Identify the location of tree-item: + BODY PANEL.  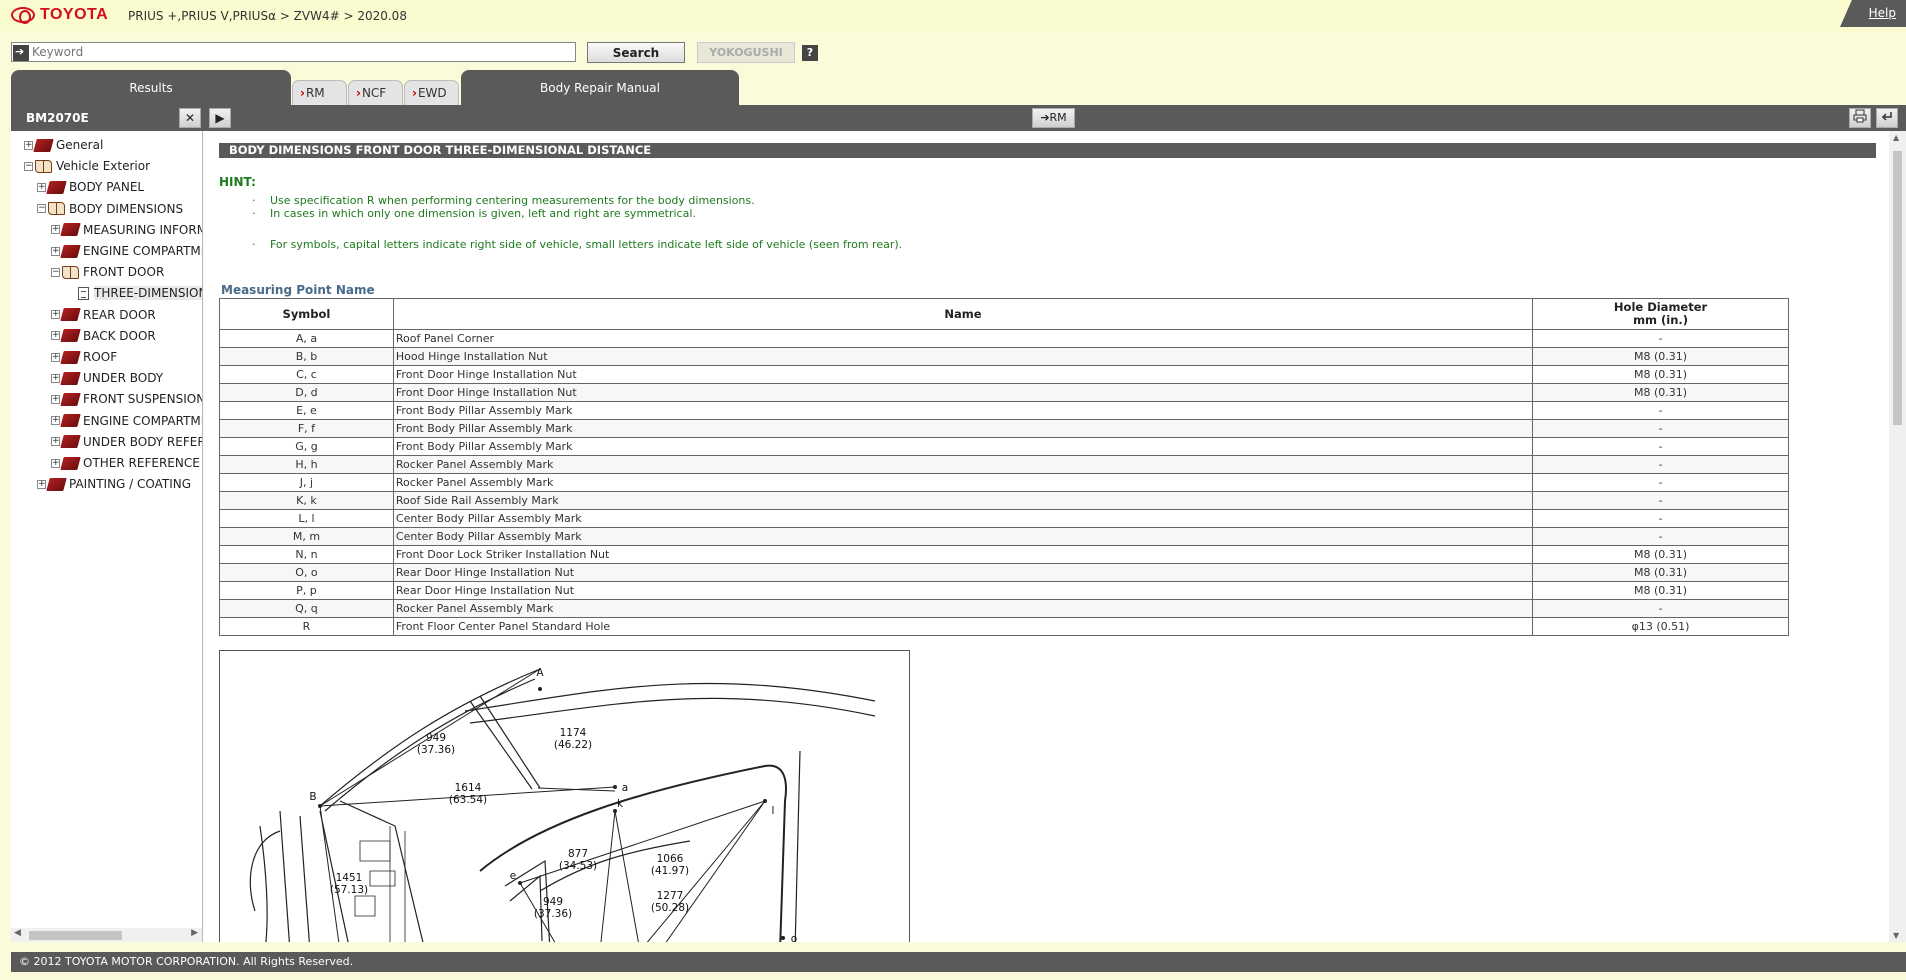
(90, 187).